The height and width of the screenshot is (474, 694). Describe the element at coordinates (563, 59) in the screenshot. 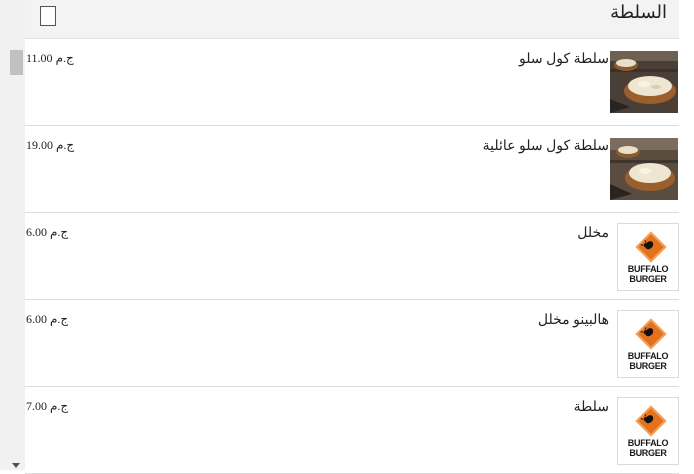

I see `item-name: سلطة كول سلو` at that location.